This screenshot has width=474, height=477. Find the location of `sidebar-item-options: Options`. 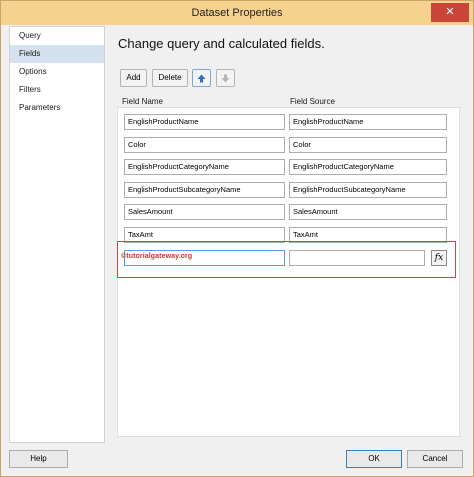

sidebar-item-options: Options is located at coordinates (57, 72).